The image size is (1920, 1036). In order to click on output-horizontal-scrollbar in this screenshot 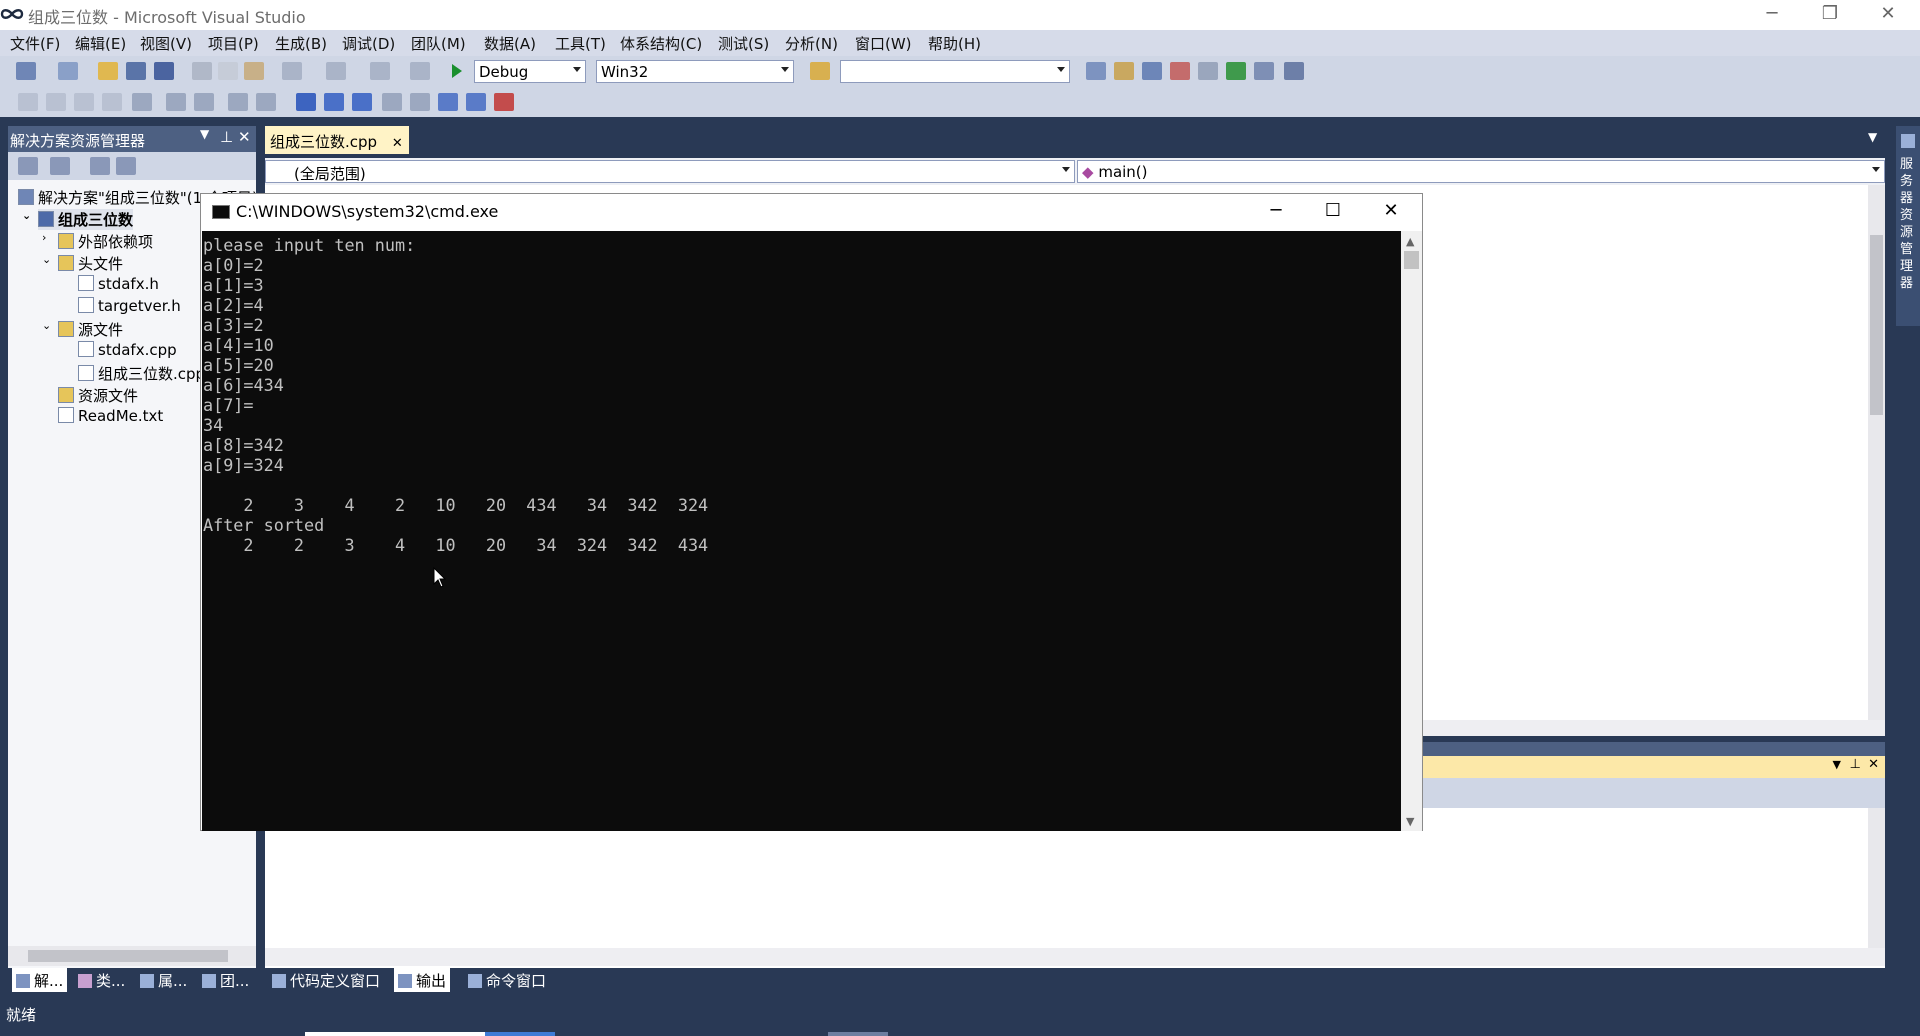, I will do `click(1075, 957)`.